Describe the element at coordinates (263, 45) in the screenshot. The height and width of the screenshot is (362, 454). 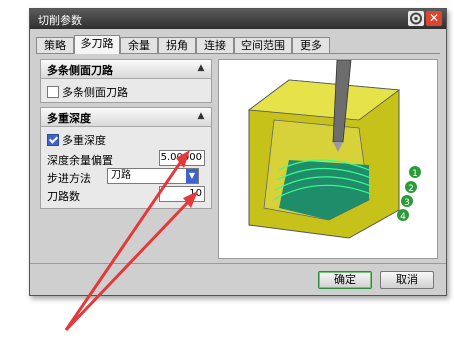
I see `tab-containment: 空间范围` at that location.